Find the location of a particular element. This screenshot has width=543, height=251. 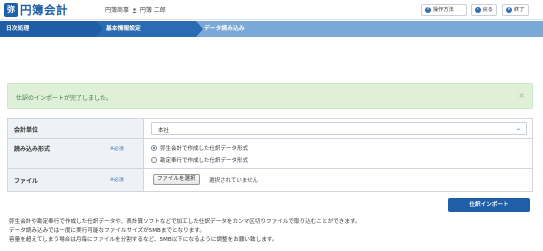

step-data-import: データ読み込み is located at coordinates (224, 29).